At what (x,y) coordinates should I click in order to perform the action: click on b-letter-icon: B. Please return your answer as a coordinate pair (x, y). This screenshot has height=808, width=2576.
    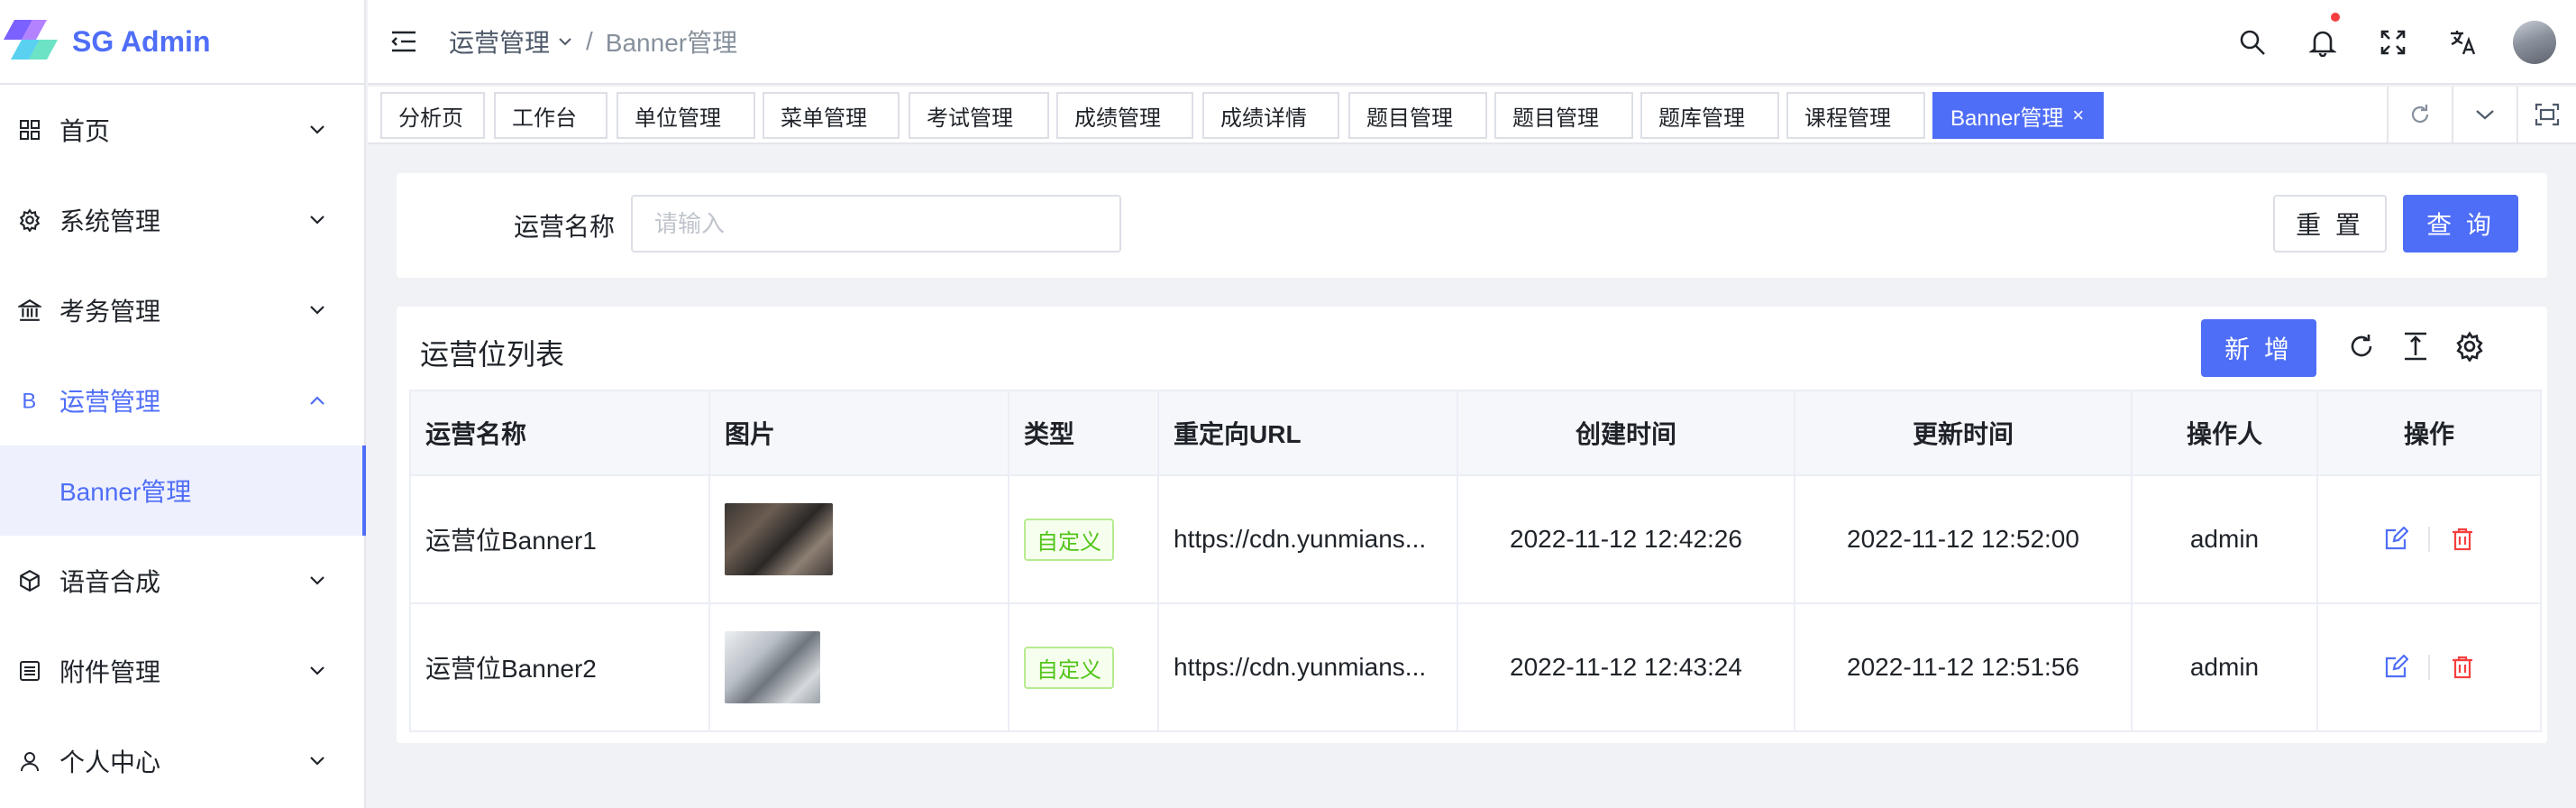
    Looking at the image, I should click on (29, 401).